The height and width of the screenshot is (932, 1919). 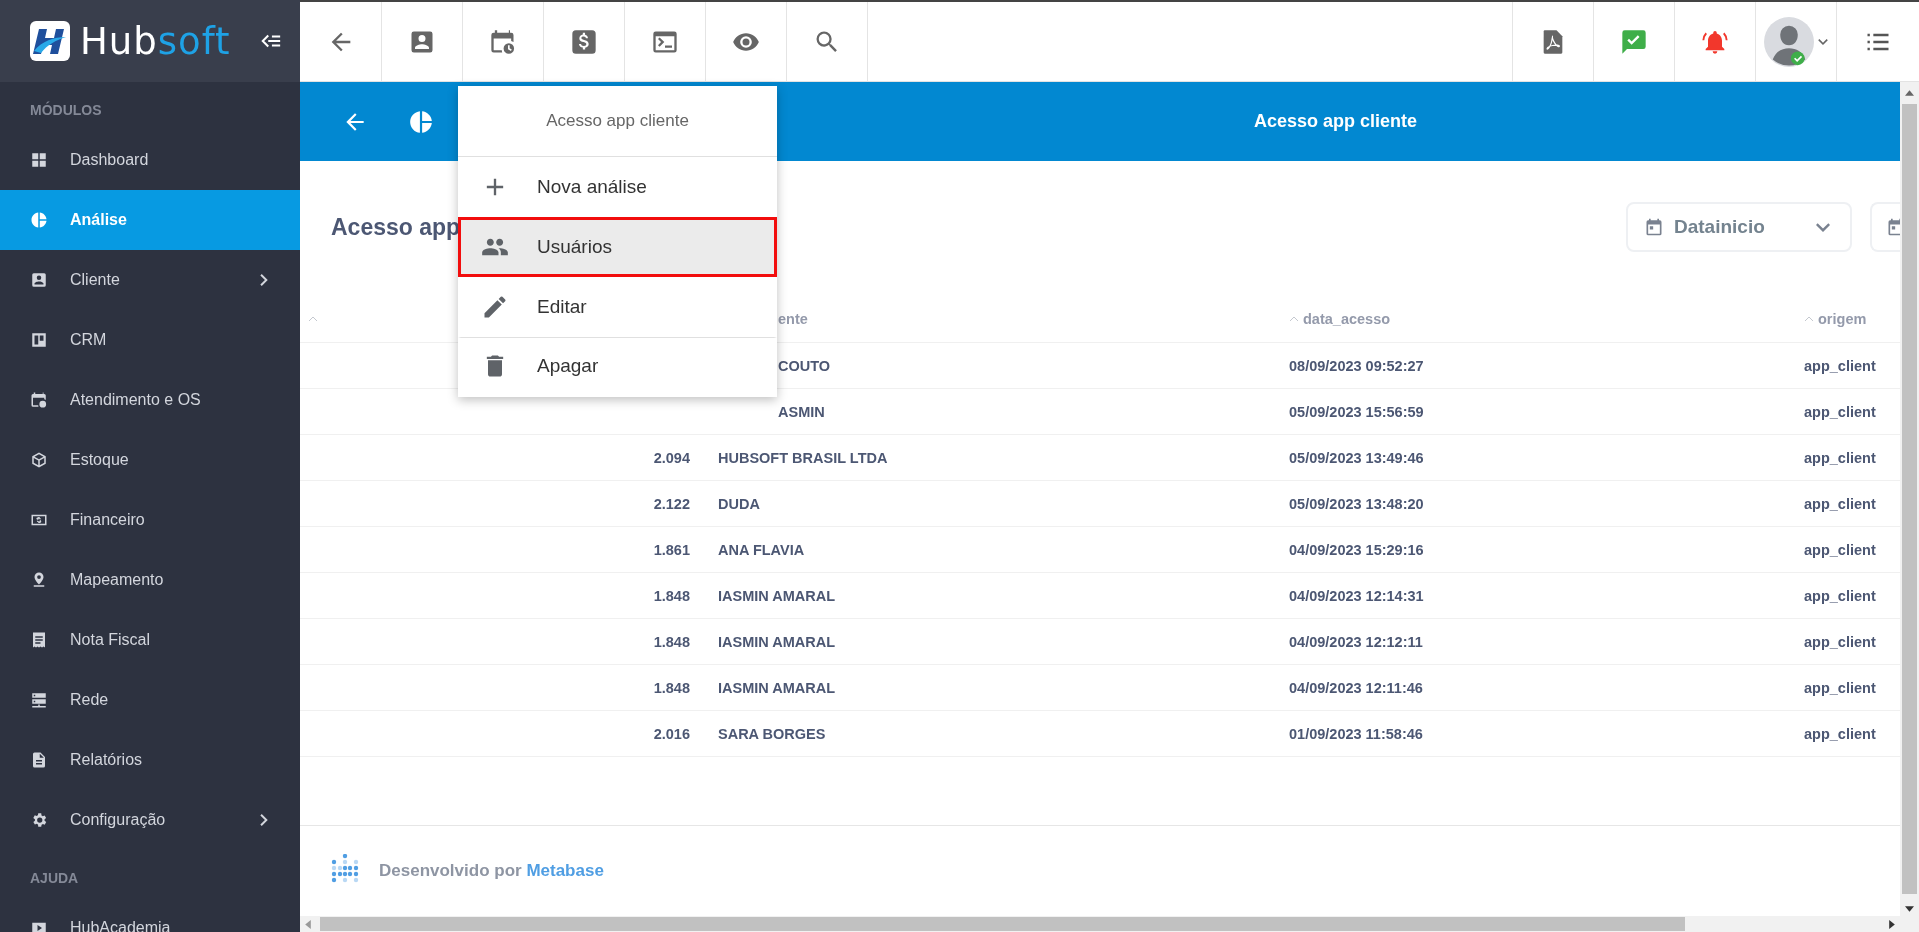 What do you see at coordinates (671, 503) in the screenshot?
I see `table-cell: 2.122` at bounding box center [671, 503].